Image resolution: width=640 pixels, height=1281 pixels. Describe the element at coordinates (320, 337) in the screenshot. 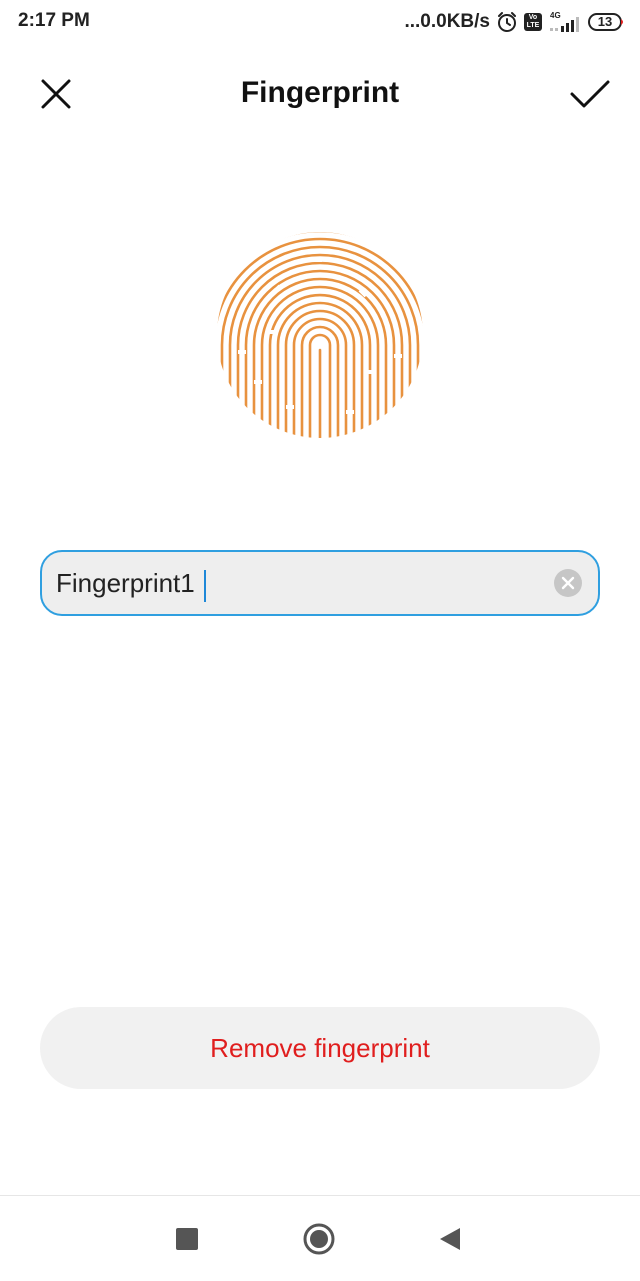

I see `fingerprint-icon` at that location.